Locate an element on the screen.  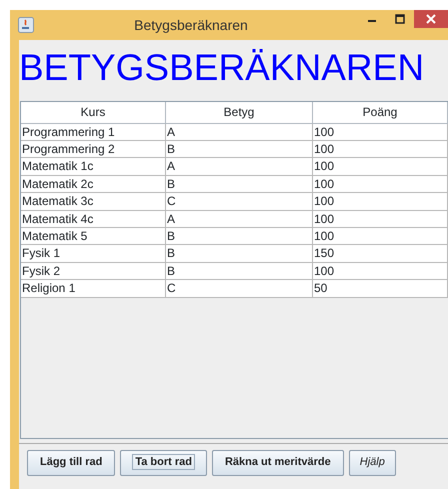
action-button: Hjälp is located at coordinates (372, 463).